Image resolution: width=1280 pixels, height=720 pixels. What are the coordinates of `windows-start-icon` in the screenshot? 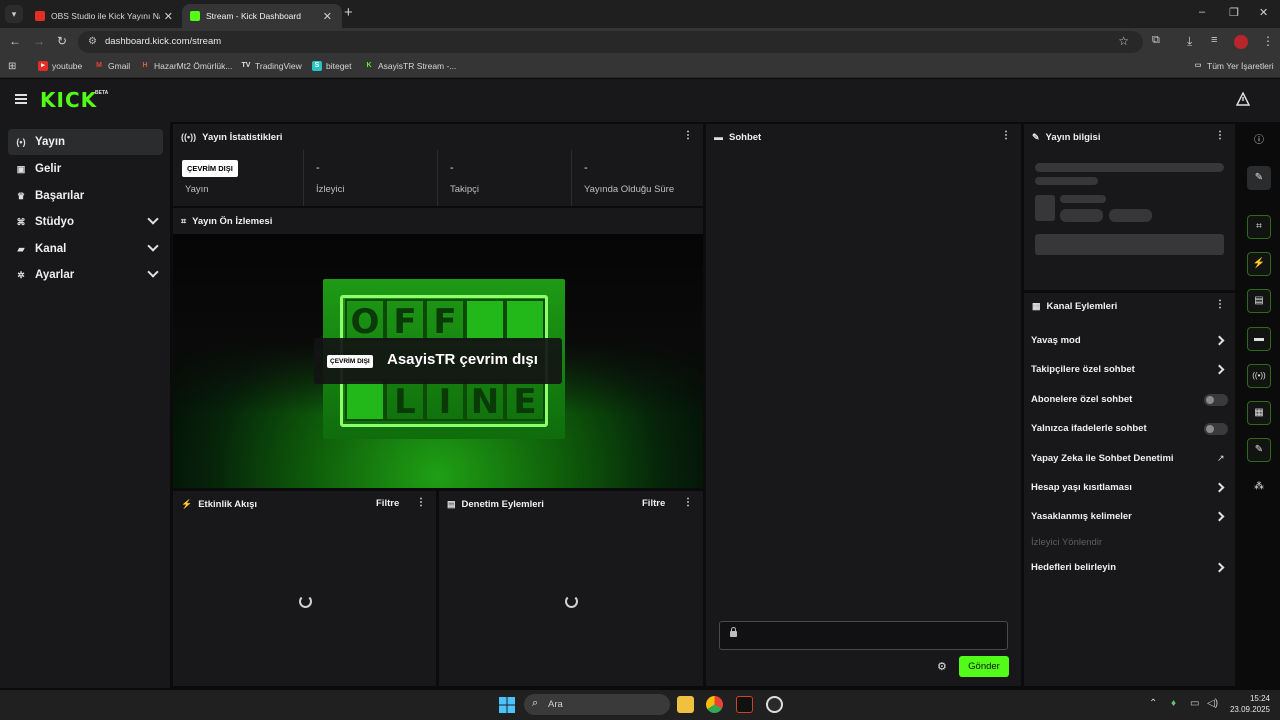 It's located at (507, 705).